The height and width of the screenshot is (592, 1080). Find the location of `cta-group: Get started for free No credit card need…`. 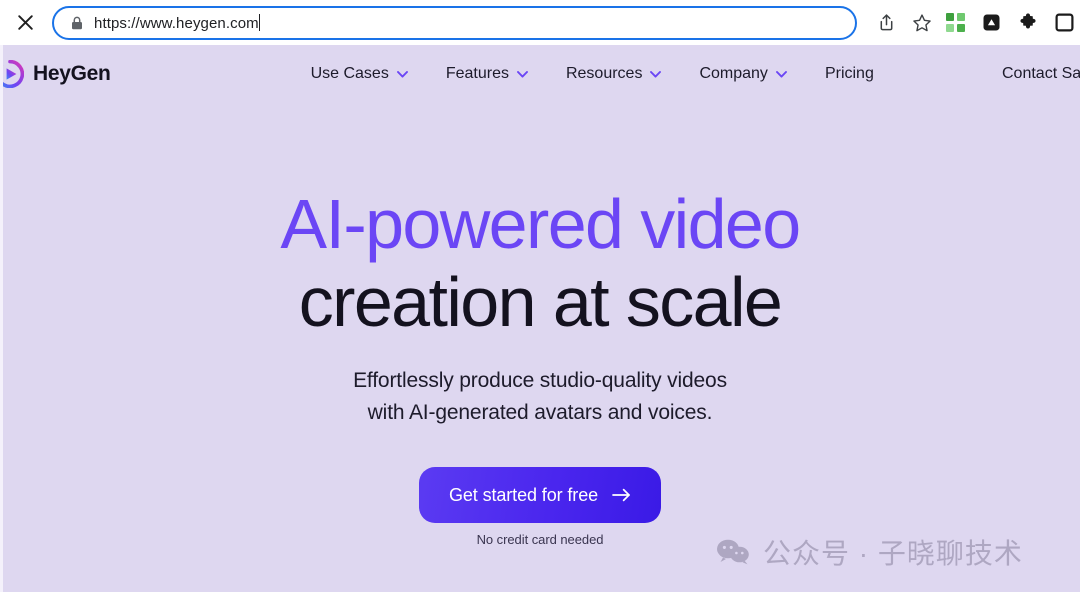

cta-group: Get started for free No credit card need… is located at coordinates (540, 507).